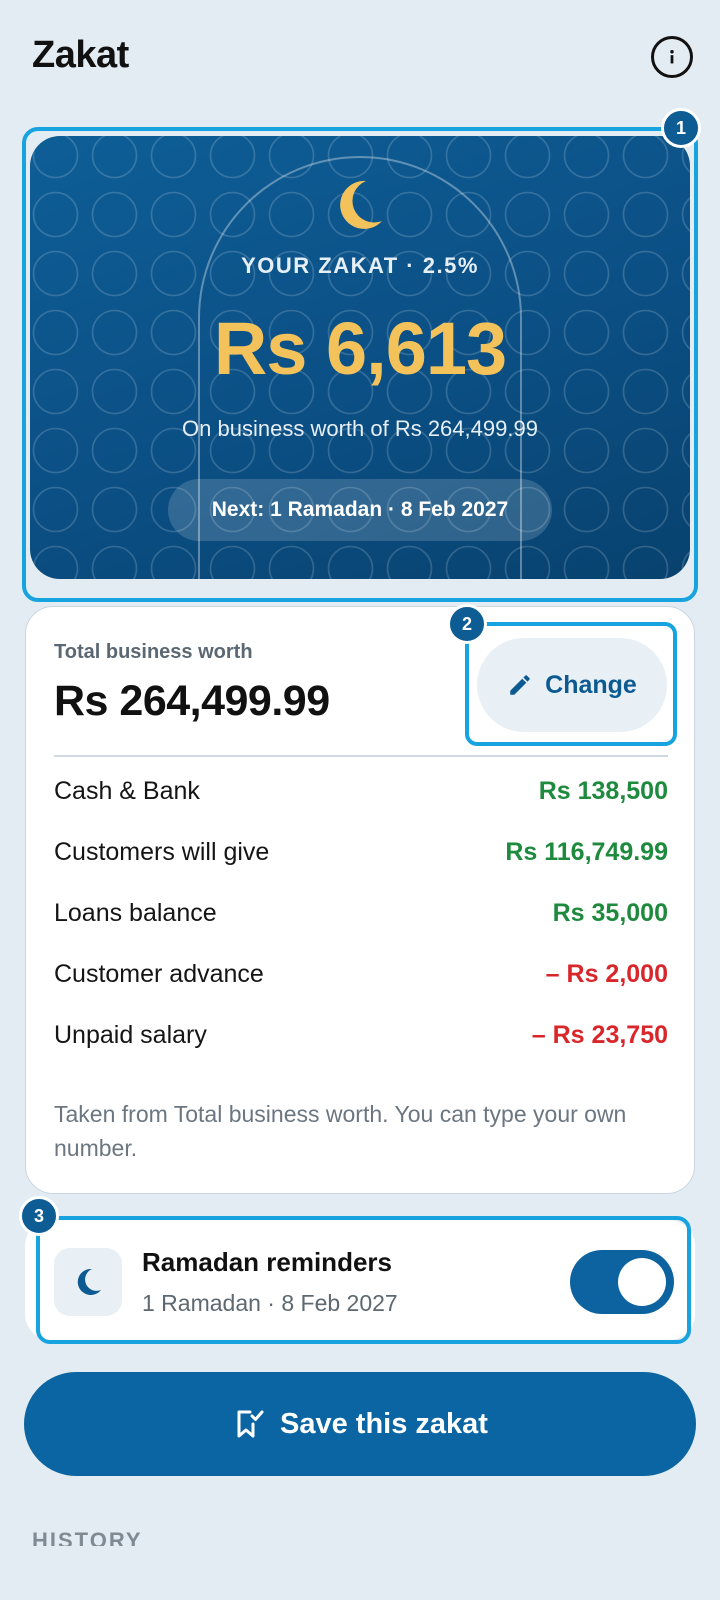 The width and height of the screenshot is (720, 1600). Describe the element at coordinates (672, 57) in the screenshot. I see `info-icon` at that location.